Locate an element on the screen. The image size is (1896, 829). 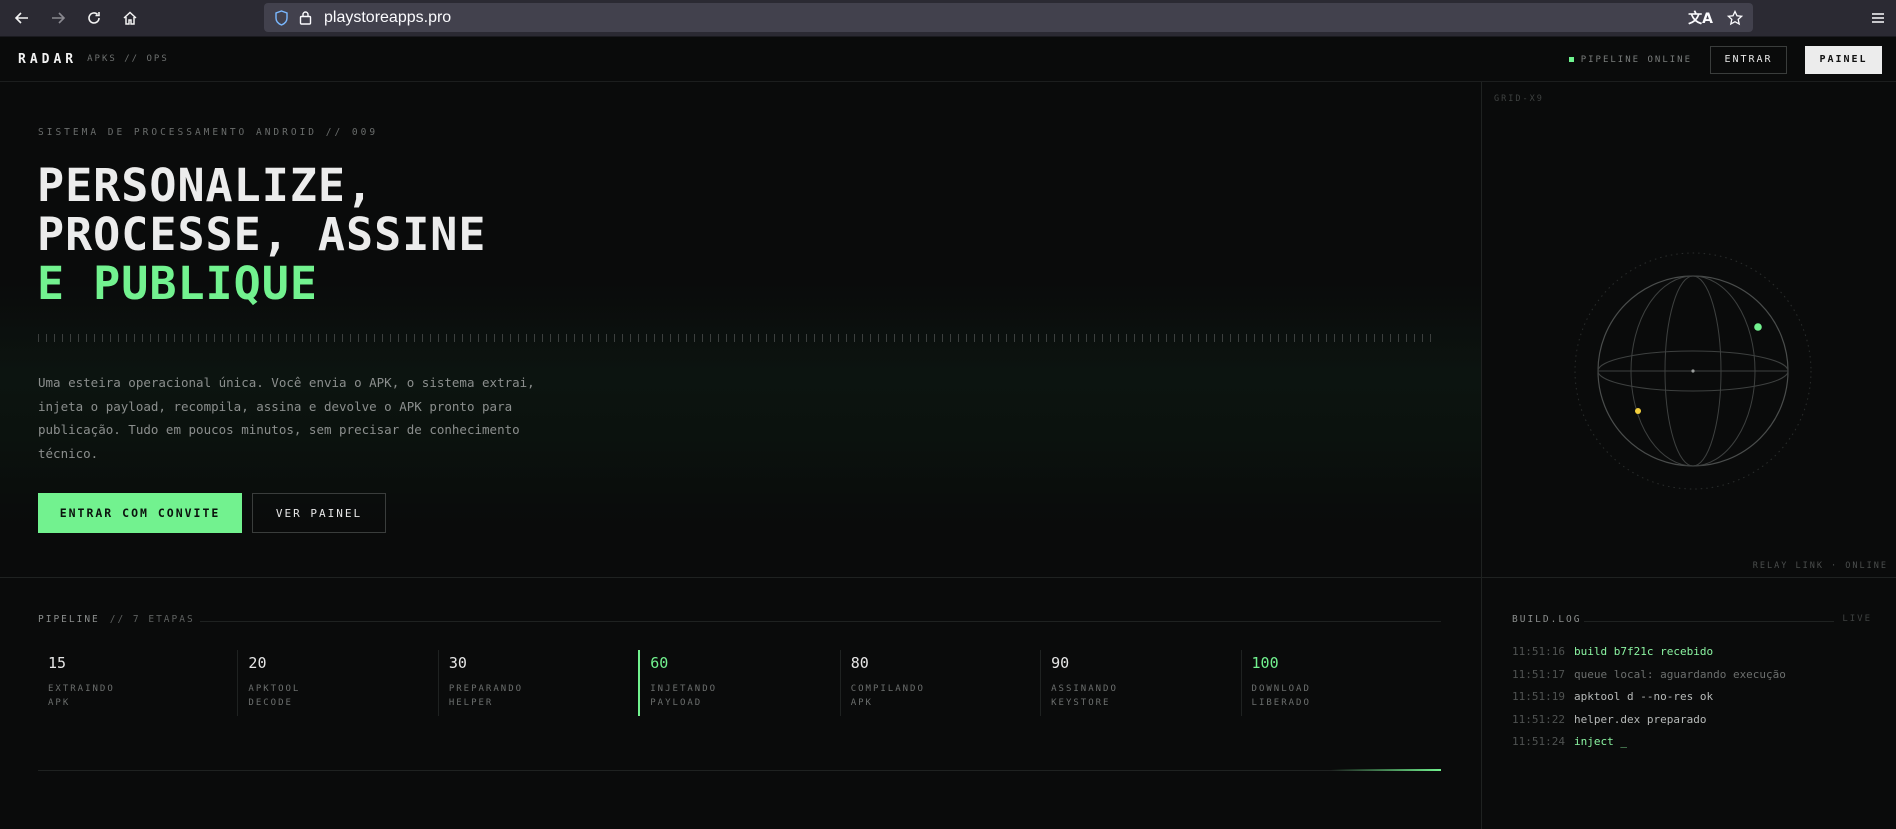
log-message: build b7f21c recebido is located at coordinates (1644, 651).